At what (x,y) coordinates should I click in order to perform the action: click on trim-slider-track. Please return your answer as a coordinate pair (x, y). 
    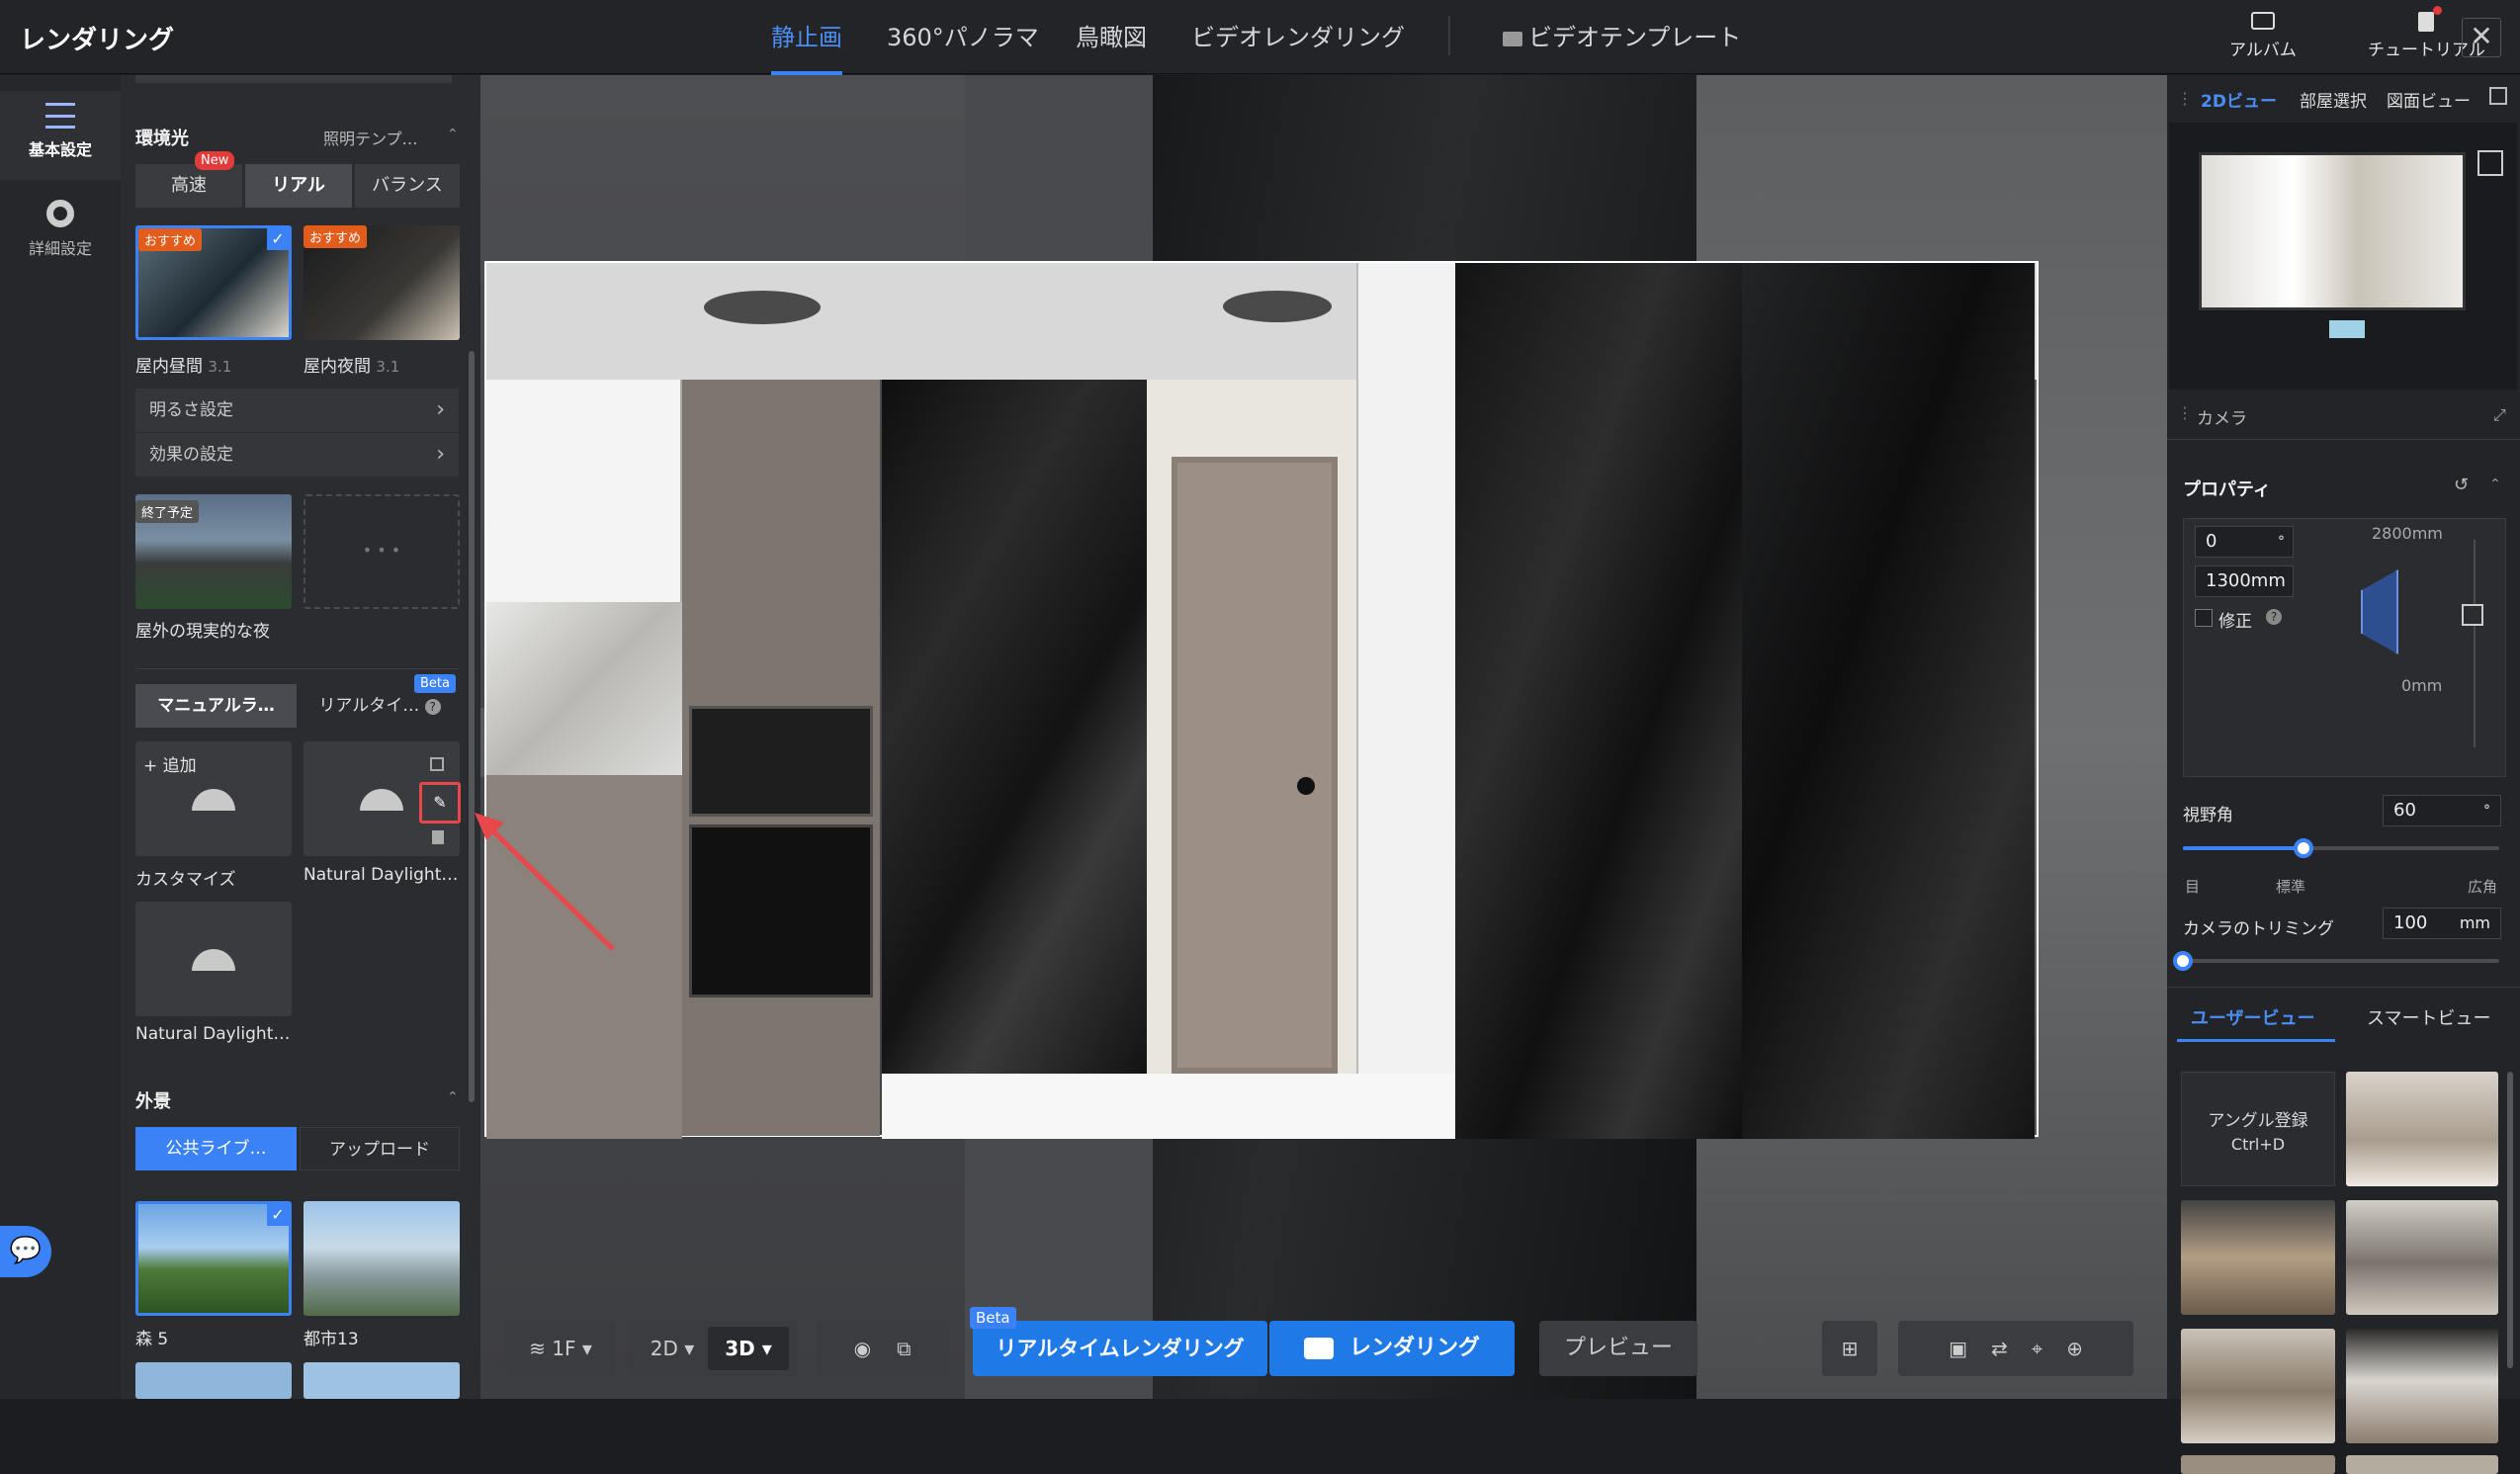
    Looking at the image, I should click on (2341, 961).